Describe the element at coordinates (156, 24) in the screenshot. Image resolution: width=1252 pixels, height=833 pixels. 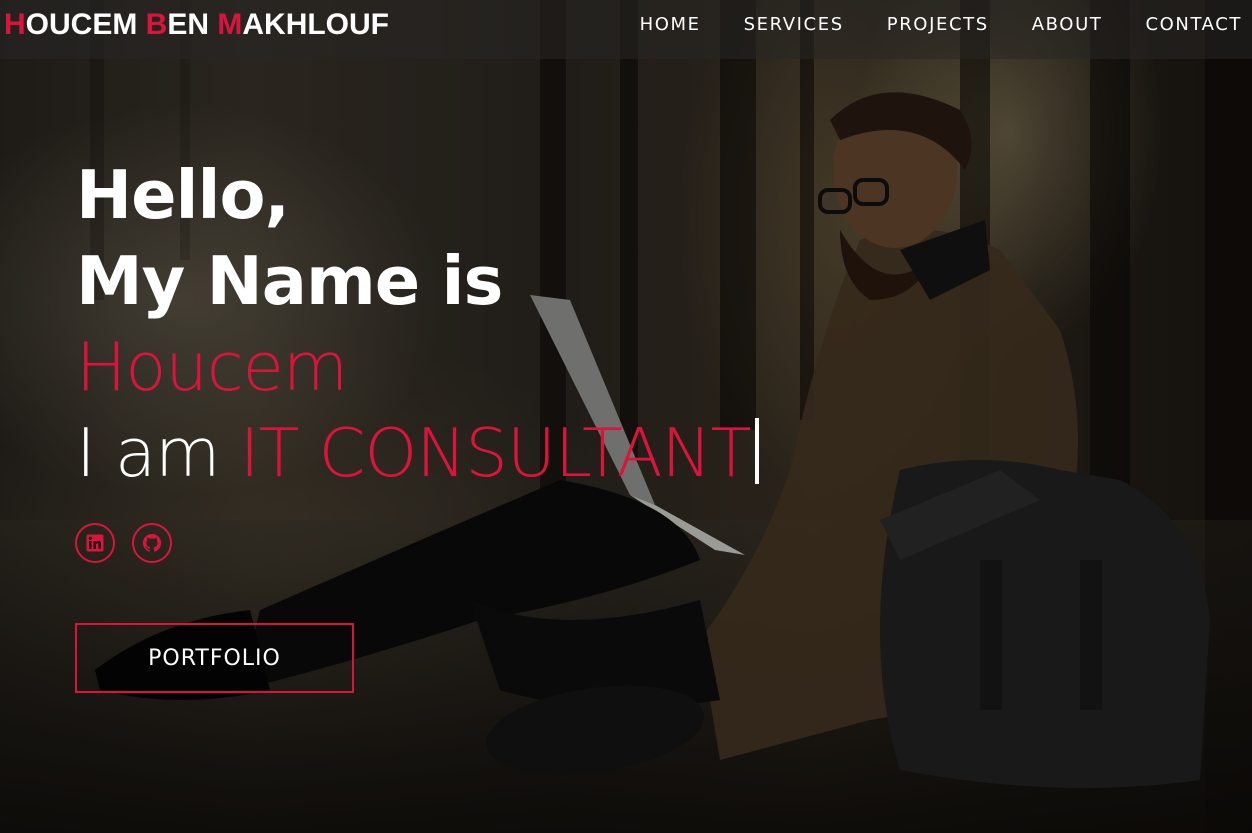
I see `brand-initial-b: B` at that location.